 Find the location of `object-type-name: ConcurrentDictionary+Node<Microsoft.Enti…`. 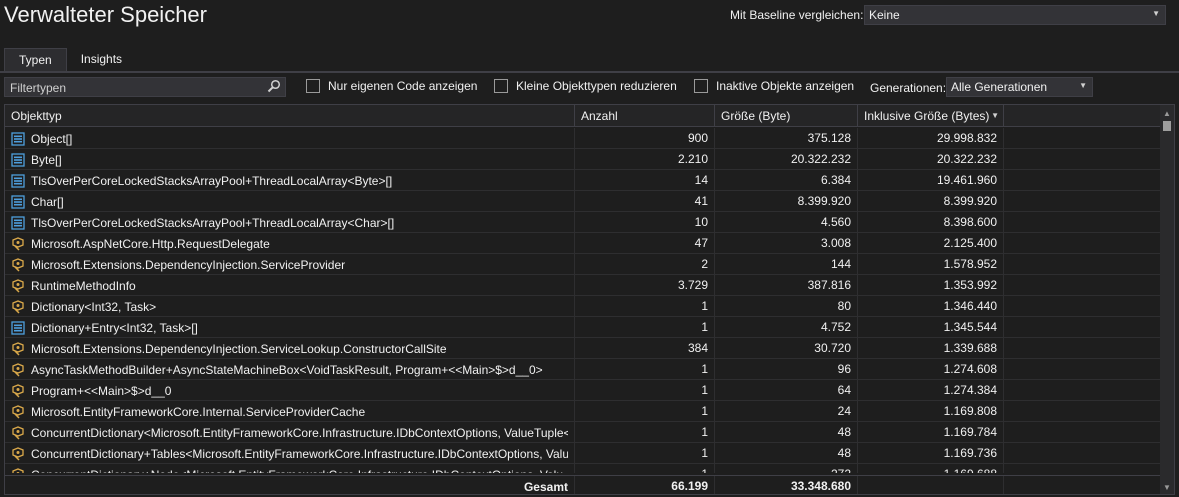

object-type-name: ConcurrentDictionary+Node<Microsoft.Enti… is located at coordinates (297, 471).